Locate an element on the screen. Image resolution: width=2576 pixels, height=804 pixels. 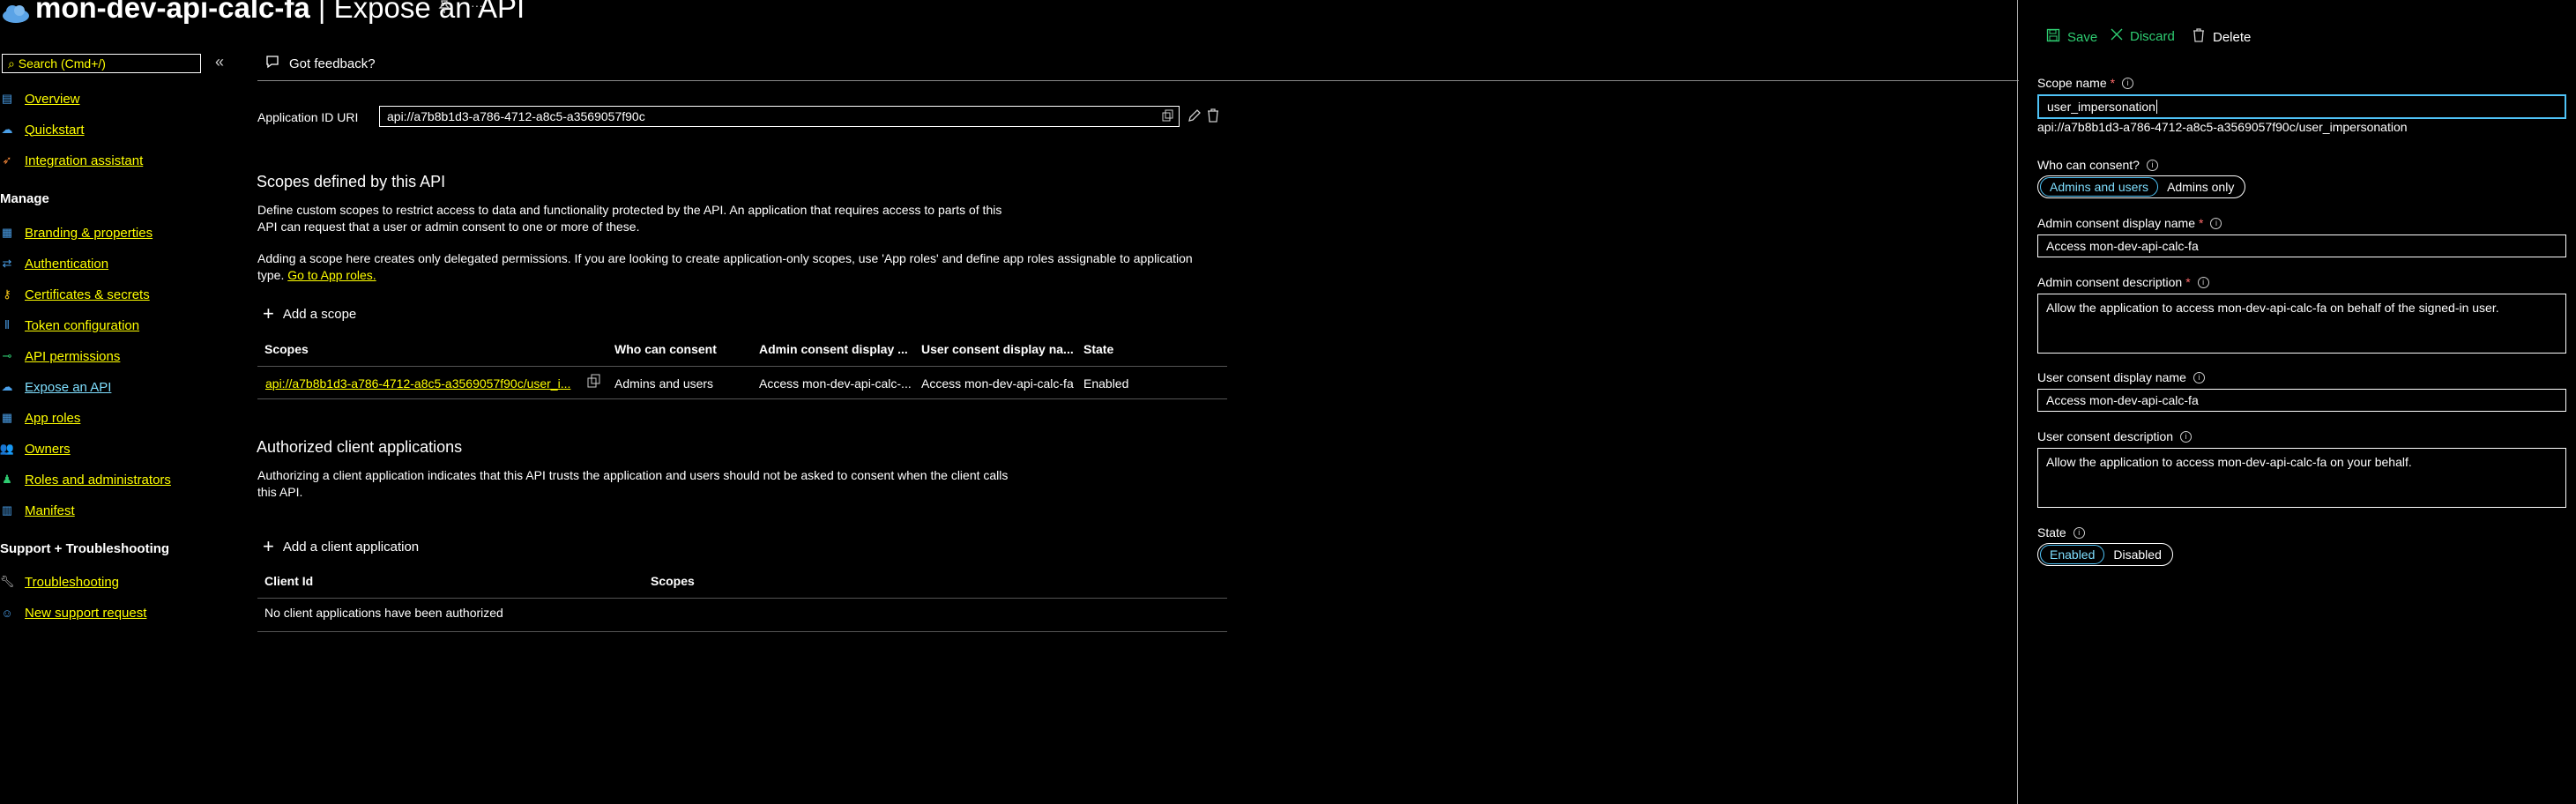
state-option-disabled: Disabled is located at coordinates (2137, 554).